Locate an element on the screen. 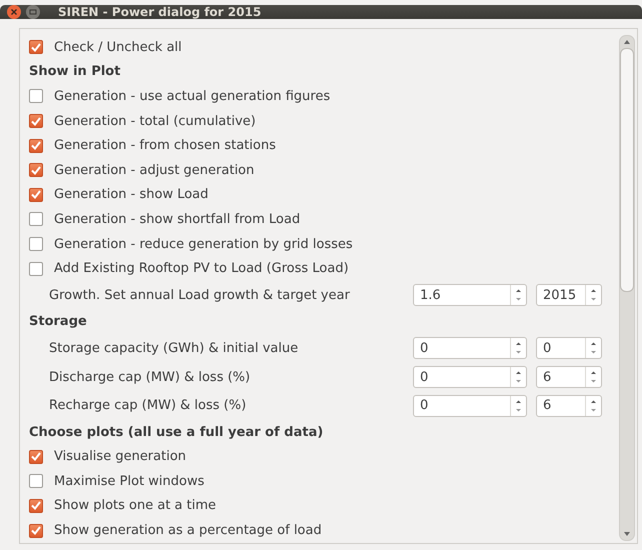  checkbox-label: Generation - from chosen stations is located at coordinates (165, 146).